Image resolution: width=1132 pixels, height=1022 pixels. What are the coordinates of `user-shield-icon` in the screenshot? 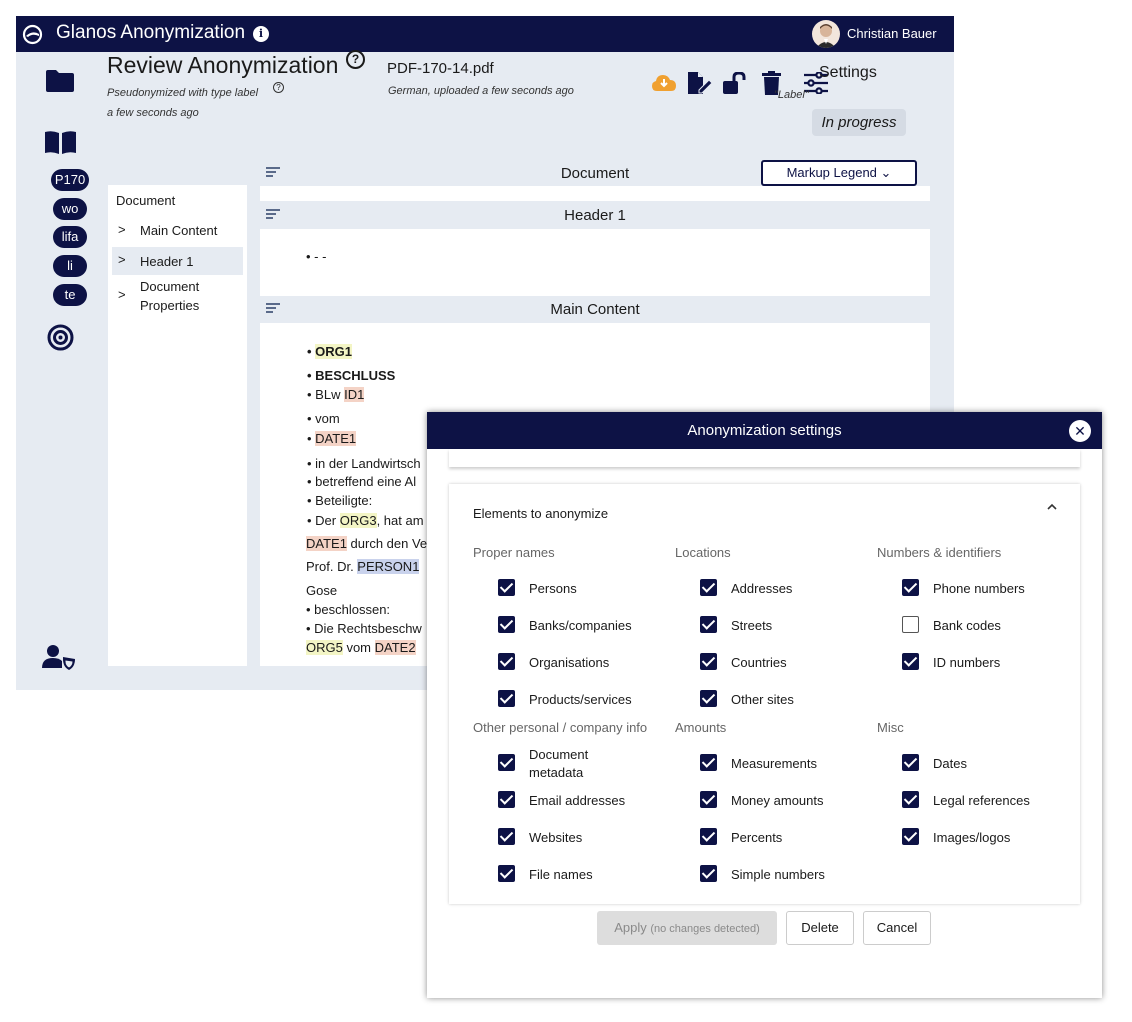 It's located at (59, 657).